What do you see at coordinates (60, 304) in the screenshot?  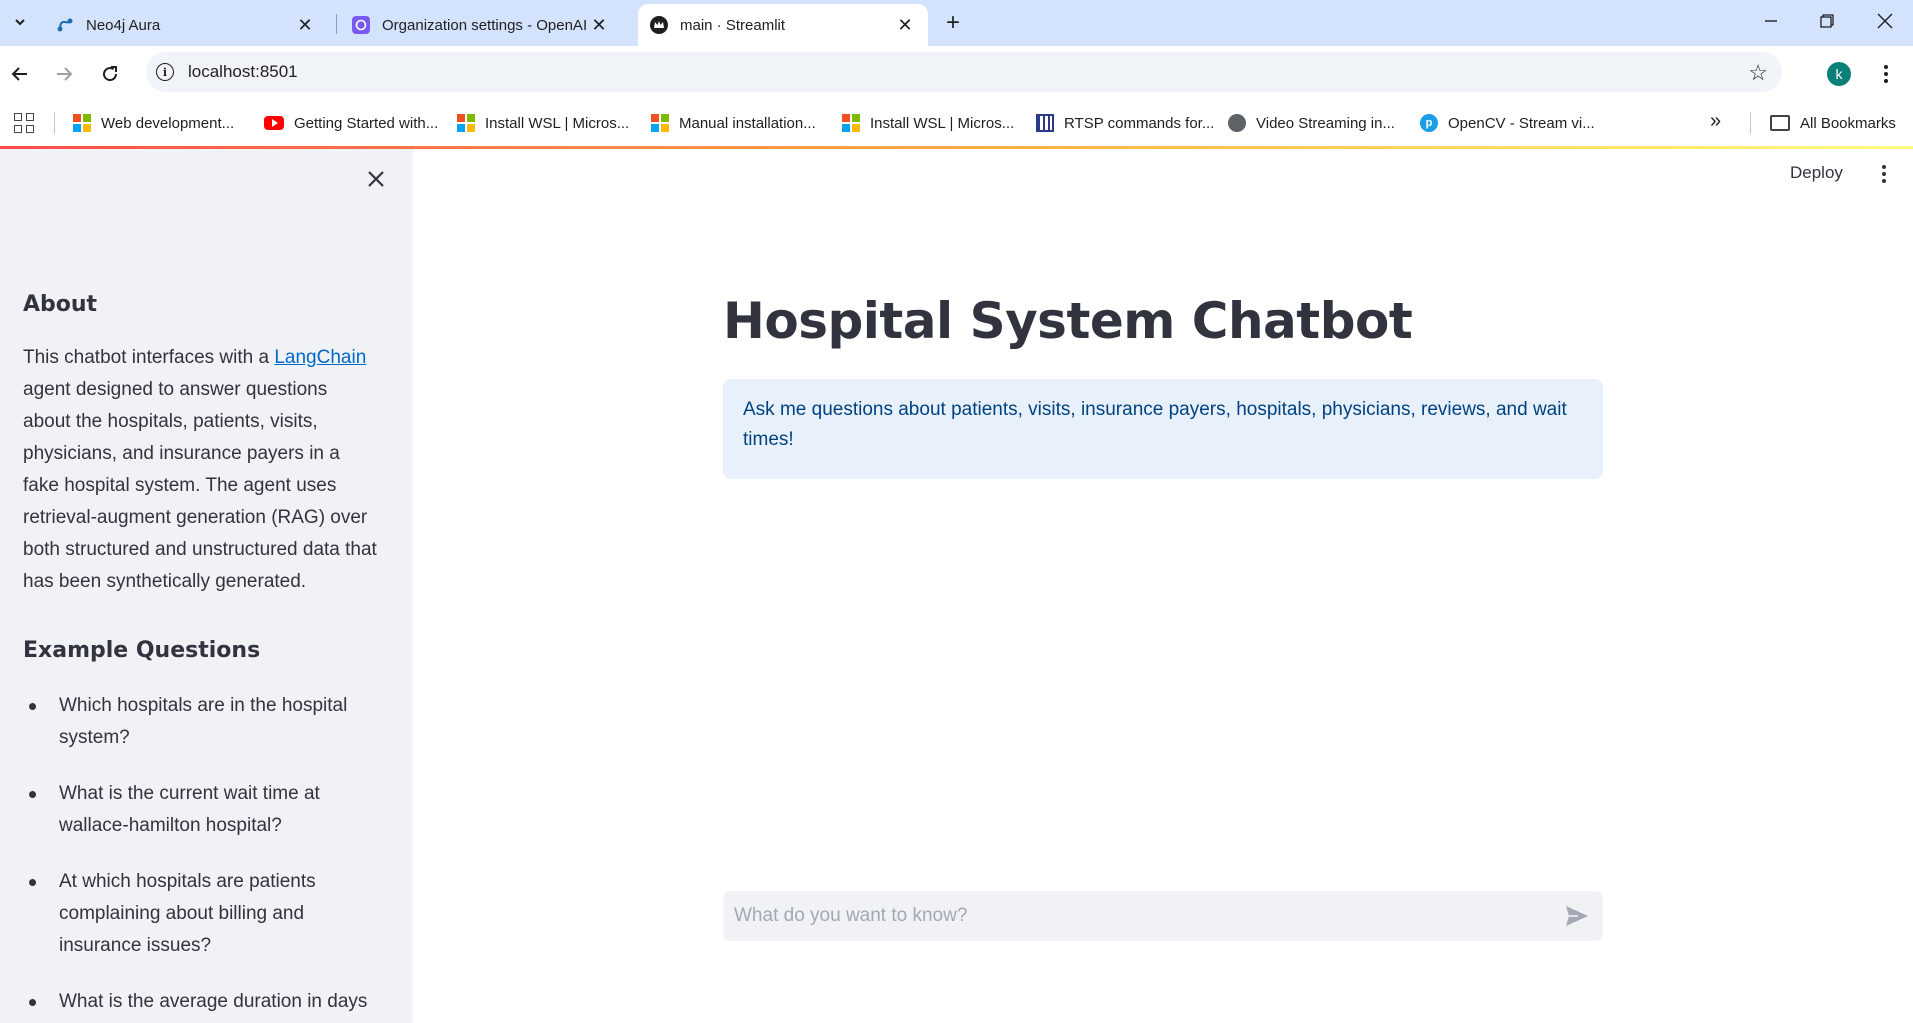 I see `about-heading: About` at bounding box center [60, 304].